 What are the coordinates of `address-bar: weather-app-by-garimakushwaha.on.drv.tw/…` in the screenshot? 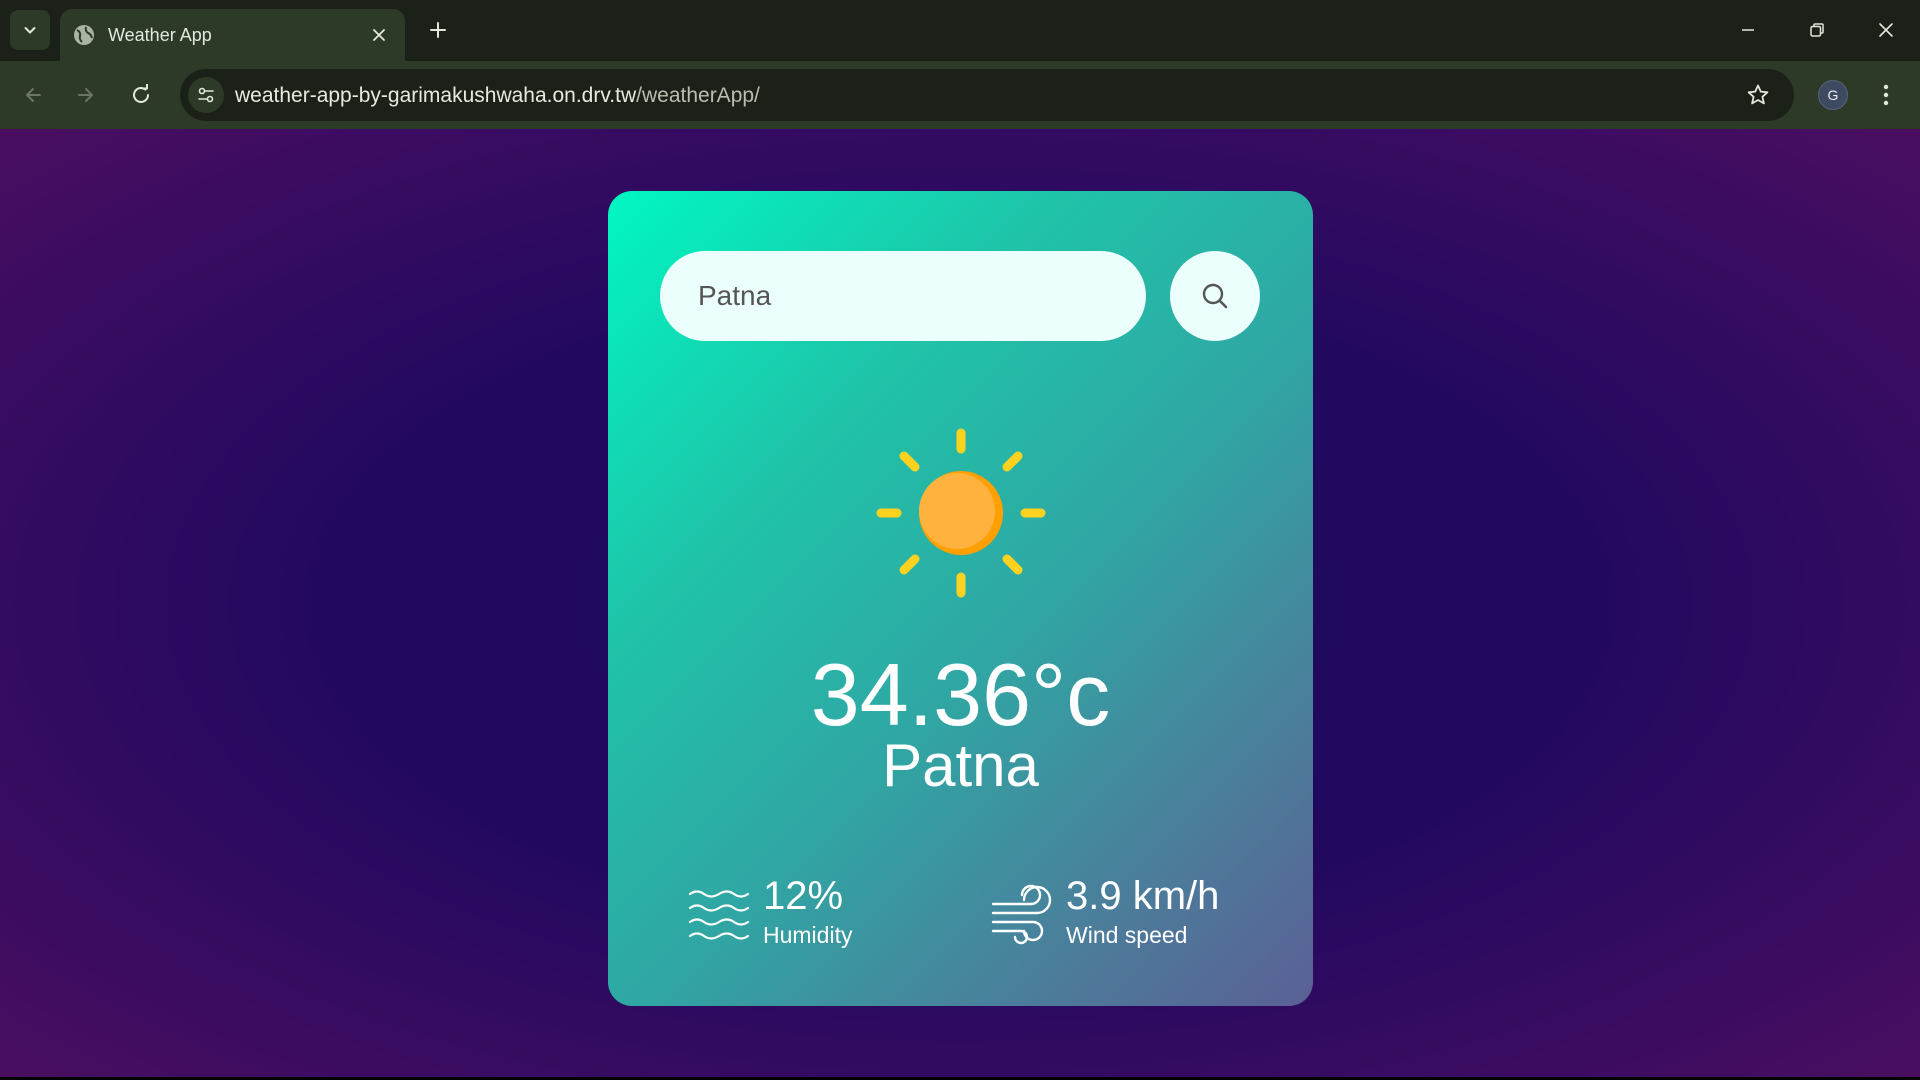 It's located at (987, 95).